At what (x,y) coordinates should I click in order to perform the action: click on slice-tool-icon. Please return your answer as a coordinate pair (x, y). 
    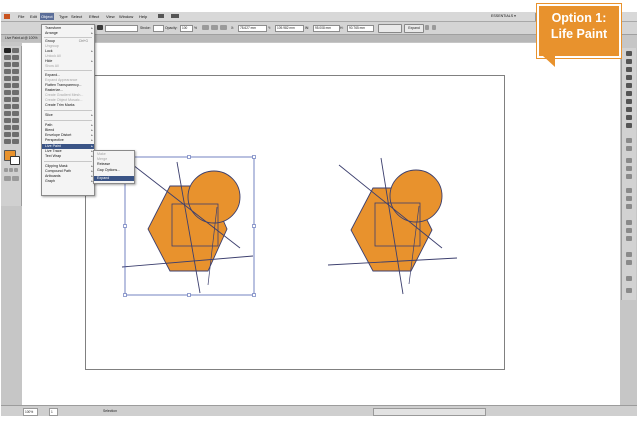
    Looking at the image, I should click on (15, 134).